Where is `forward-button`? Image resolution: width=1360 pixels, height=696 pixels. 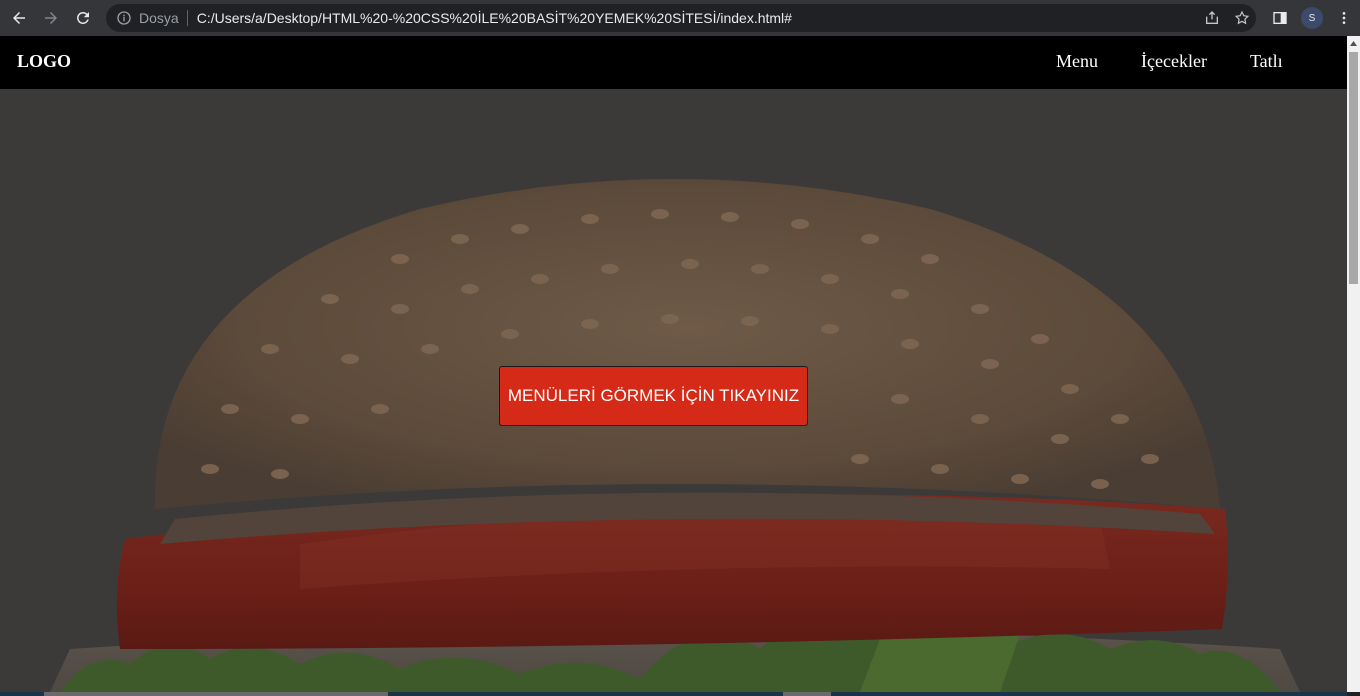
forward-button is located at coordinates (51, 18).